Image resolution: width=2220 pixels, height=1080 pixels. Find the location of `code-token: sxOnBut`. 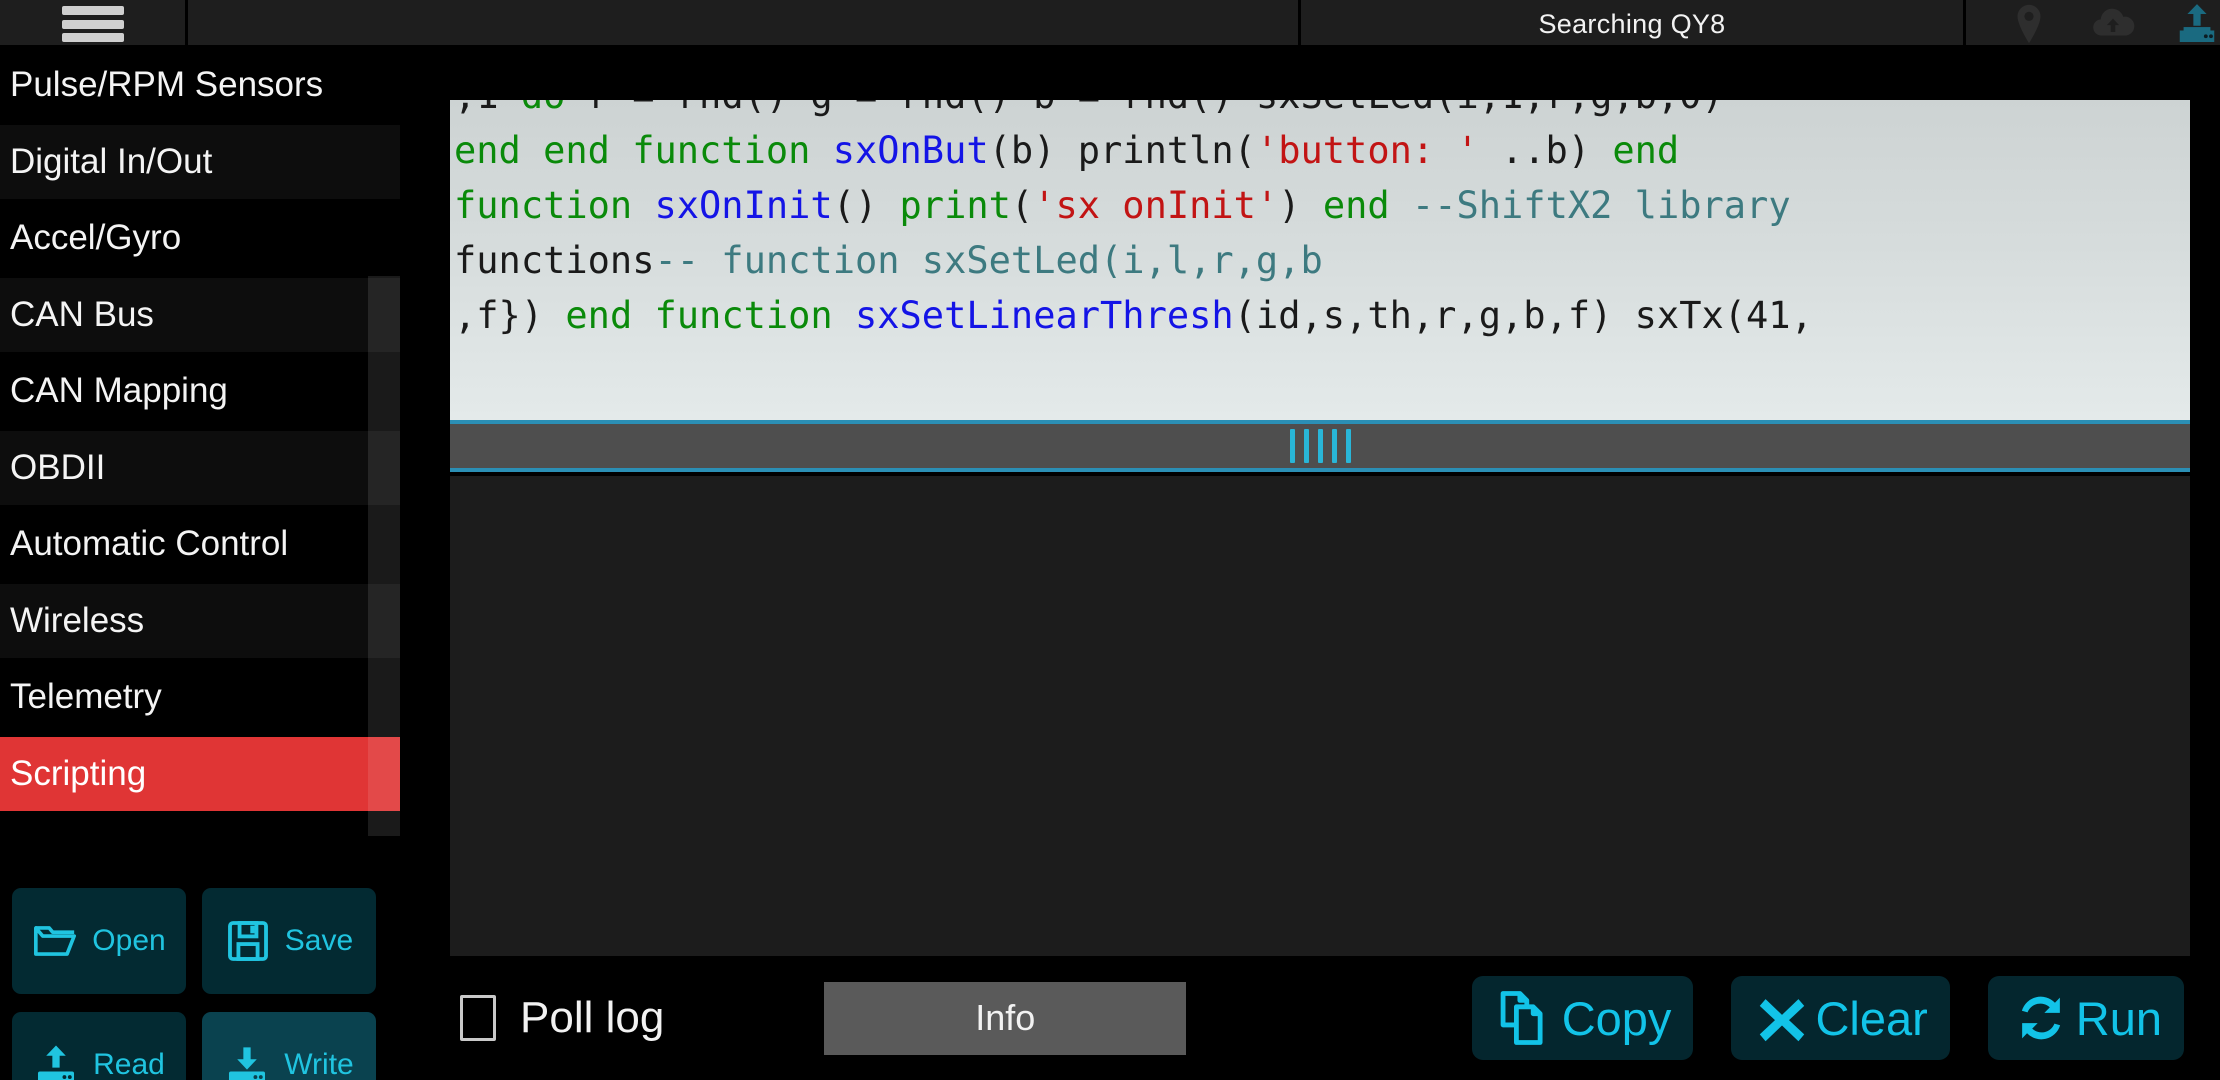

code-token: sxOnBut is located at coordinates (910, 150).